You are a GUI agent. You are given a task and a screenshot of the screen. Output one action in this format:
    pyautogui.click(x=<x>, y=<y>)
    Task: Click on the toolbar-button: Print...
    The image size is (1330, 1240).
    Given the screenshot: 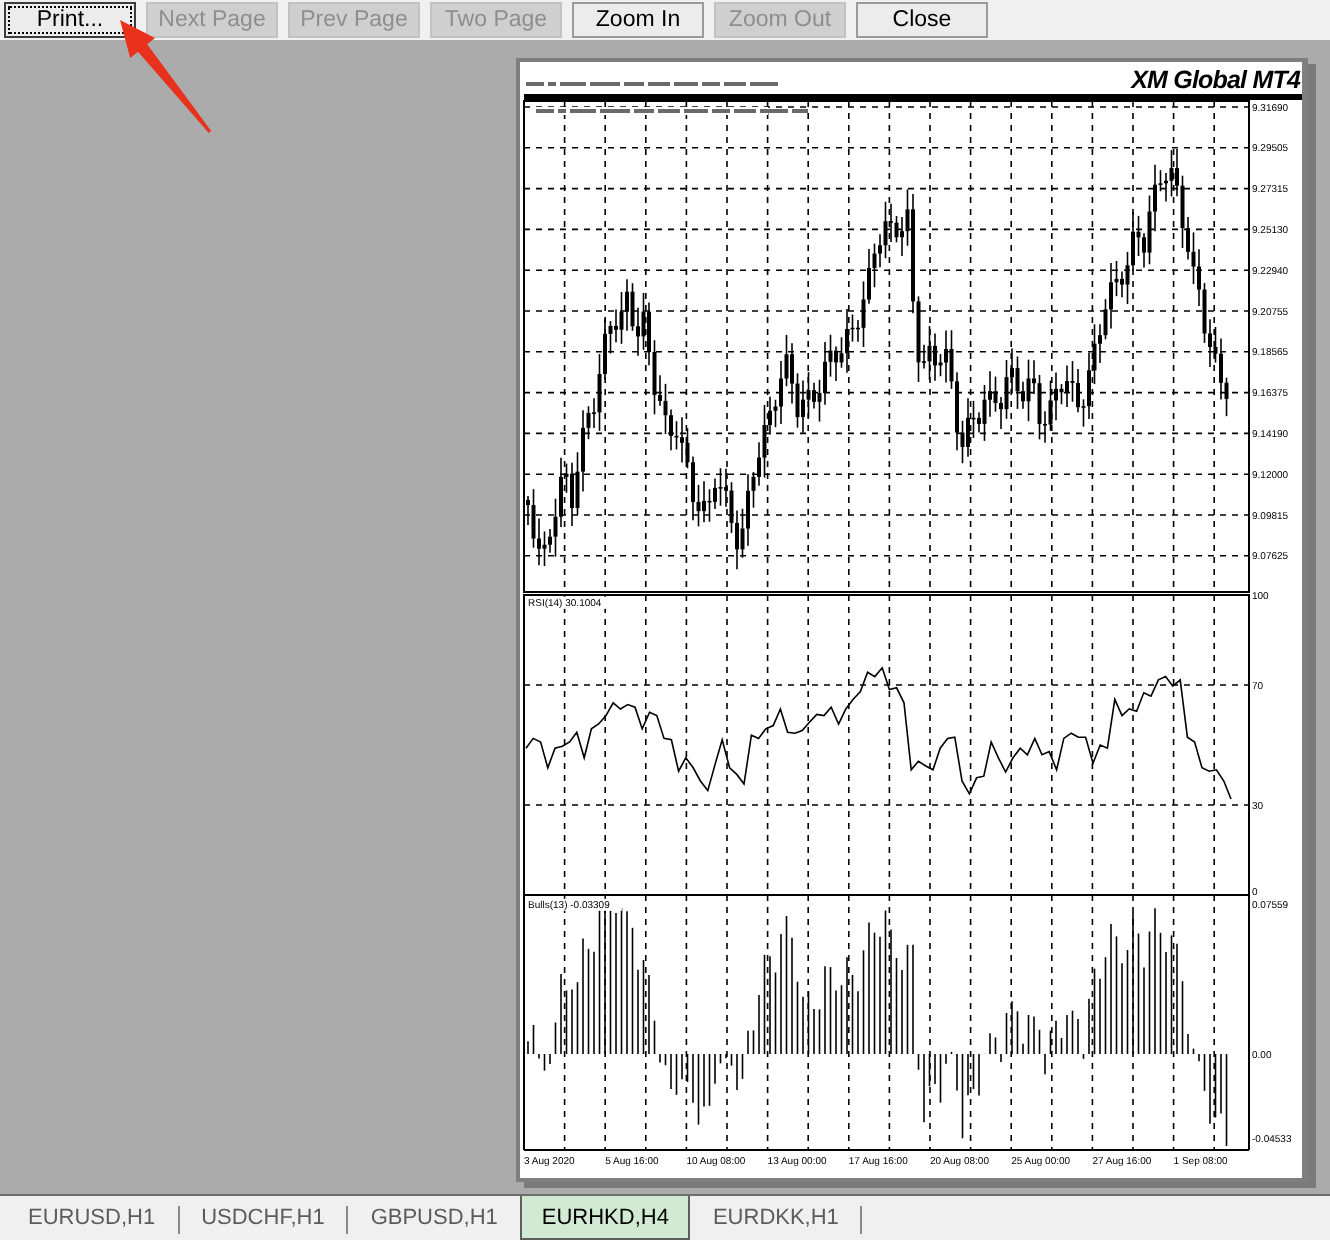 What is the action you would take?
    pyautogui.click(x=70, y=20)
    